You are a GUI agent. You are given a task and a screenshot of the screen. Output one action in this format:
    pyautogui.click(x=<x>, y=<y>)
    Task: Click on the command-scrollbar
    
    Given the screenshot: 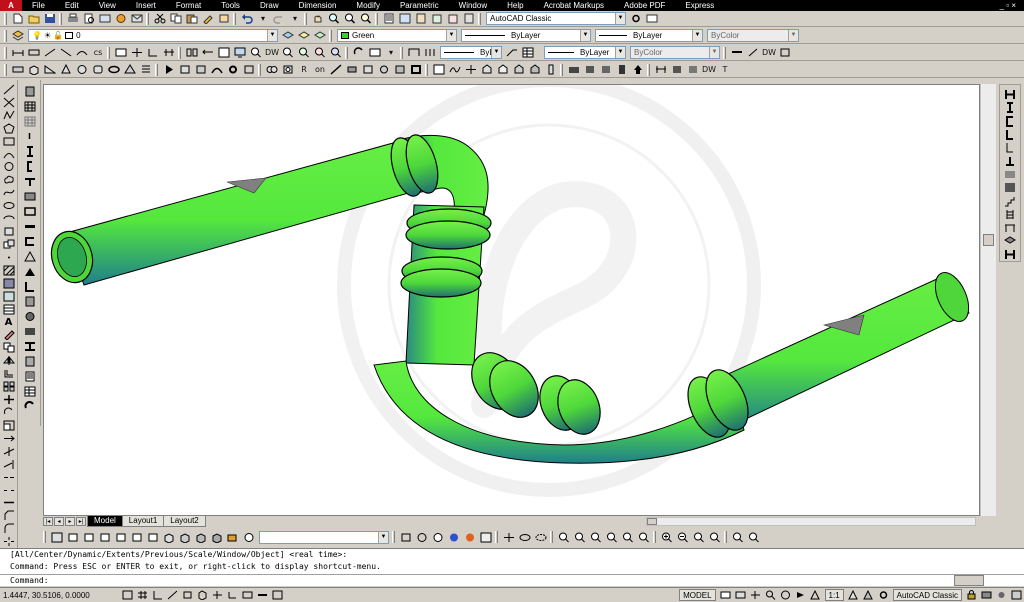 What is the action you would take?
    pyautogui.click(x=969, y=580)
    